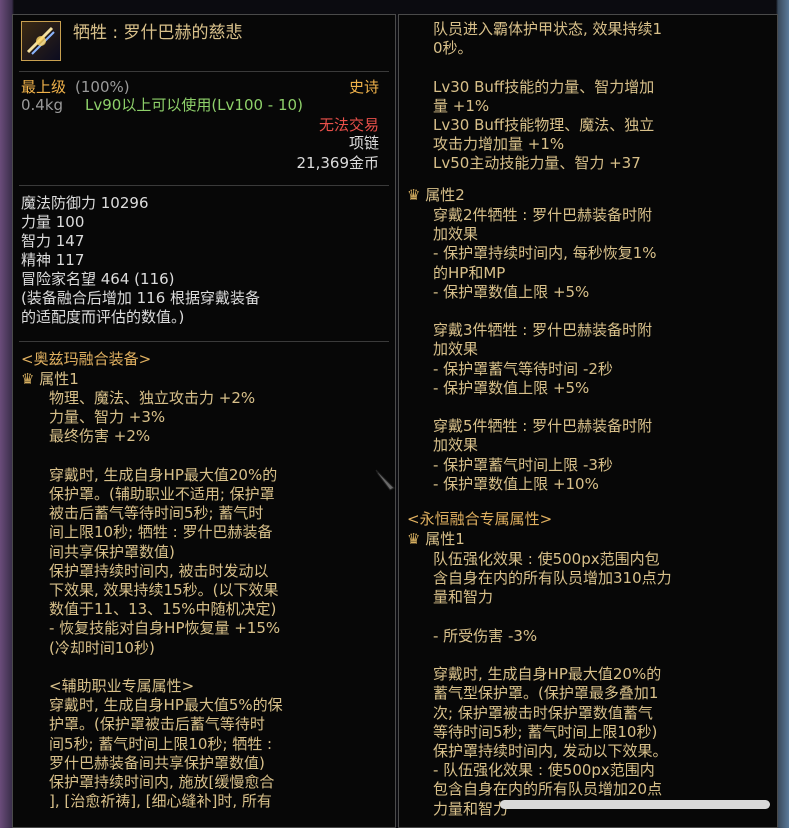 This screenshot has height=828, width=789. Describe the element at coordinates (161, 743) in the screenshot. I see `text-line: 间5秒; 蓄气时间上限10秒; 牺牲 :` at that location.